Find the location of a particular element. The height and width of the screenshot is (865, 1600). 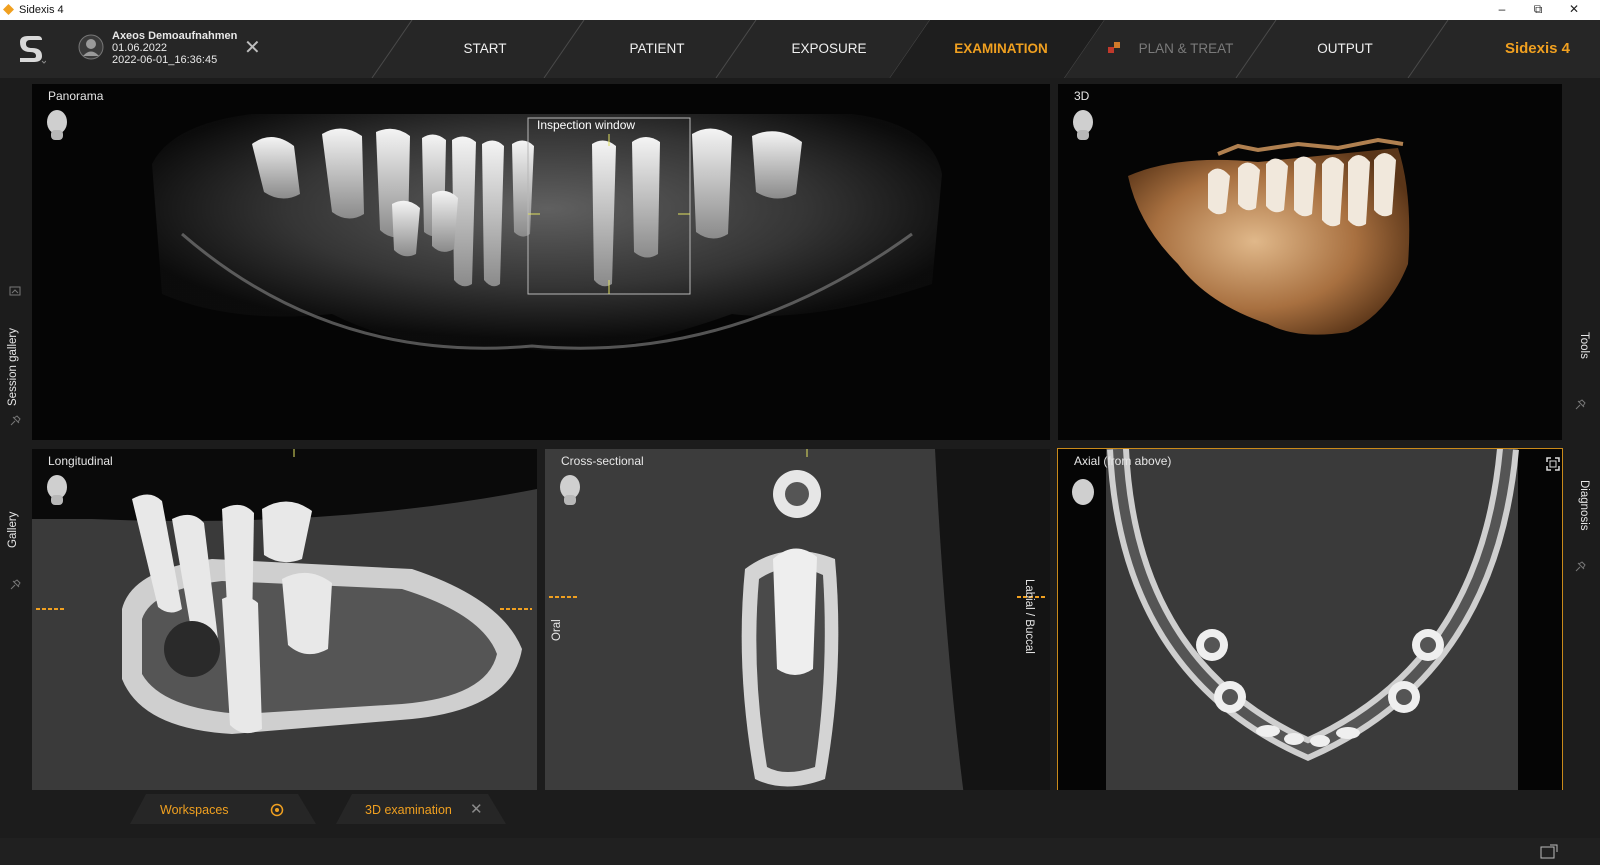

session-gallery-pin-icon is located at coordinates (15, 421).